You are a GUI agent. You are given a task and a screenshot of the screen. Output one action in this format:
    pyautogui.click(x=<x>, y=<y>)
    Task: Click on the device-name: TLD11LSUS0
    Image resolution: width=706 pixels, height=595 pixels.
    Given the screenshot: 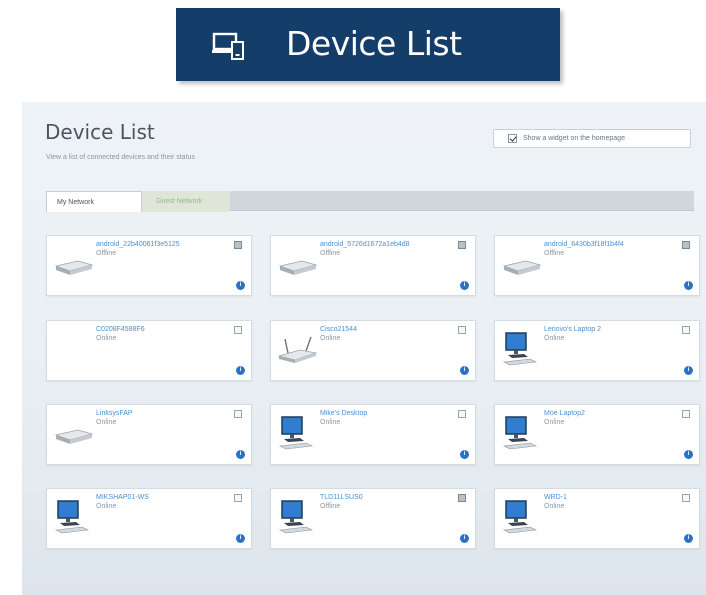 What is the action you would take?
    pyautogui.click(x=341, y=497)
    